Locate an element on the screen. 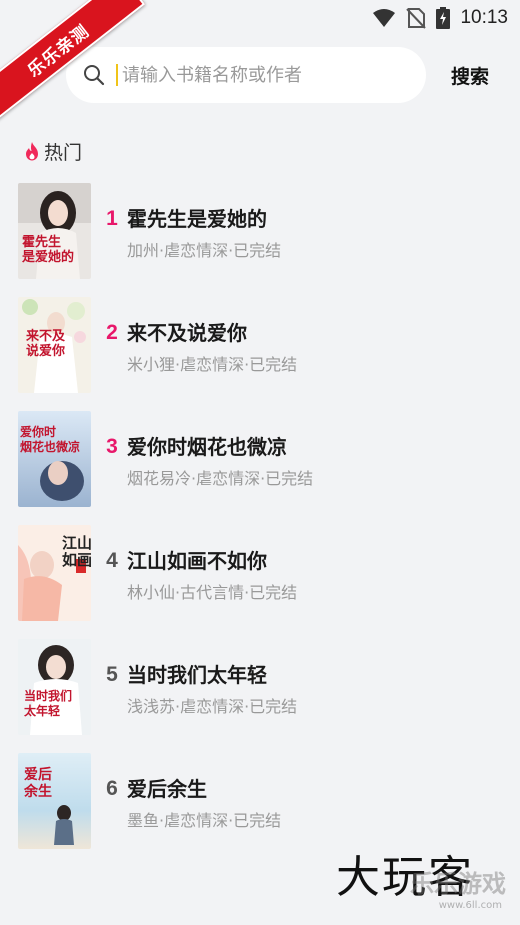  watermark-sub: 乐乐游戏 is located at coordinates (458, 884).